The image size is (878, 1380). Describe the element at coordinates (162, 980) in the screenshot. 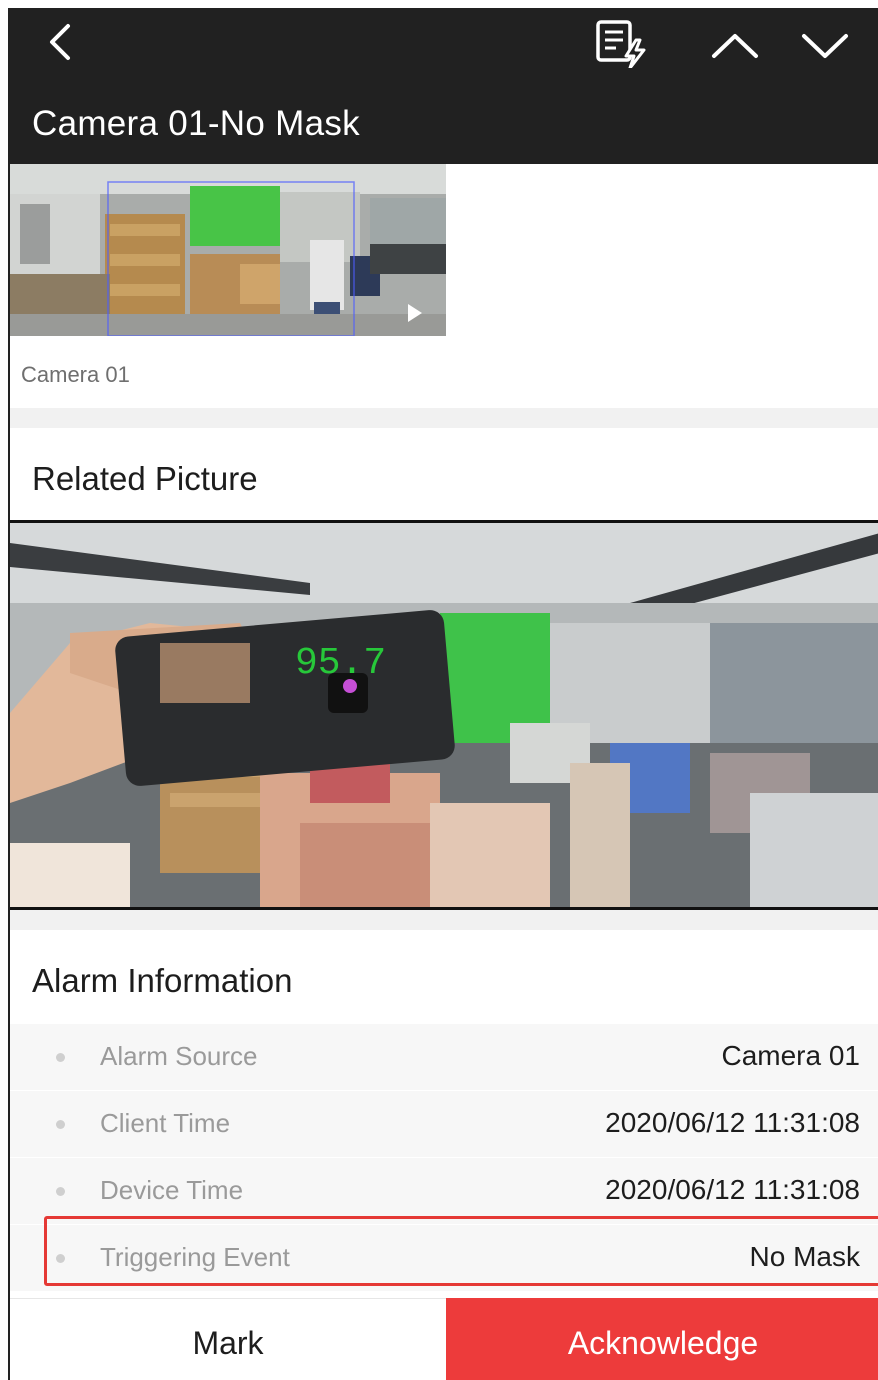

I see `alarm-information-heading: Alarm Information` at that location.